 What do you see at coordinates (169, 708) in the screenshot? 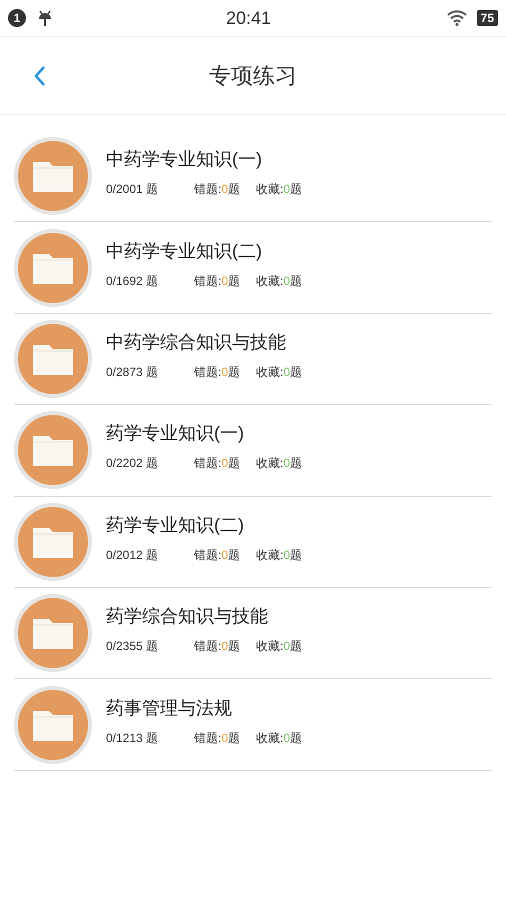
I see `item-title: 药事管理与法规` at bounding box center [169, 708].